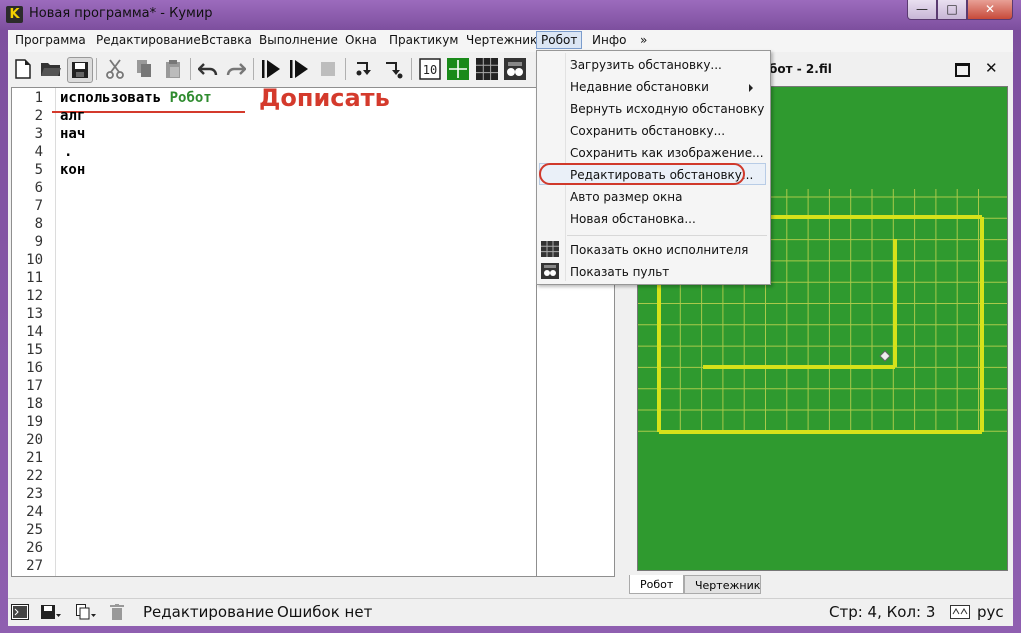 This screenshot has width=1021, height=633. I want to click on robot-remote-icon, so click(515, 69).